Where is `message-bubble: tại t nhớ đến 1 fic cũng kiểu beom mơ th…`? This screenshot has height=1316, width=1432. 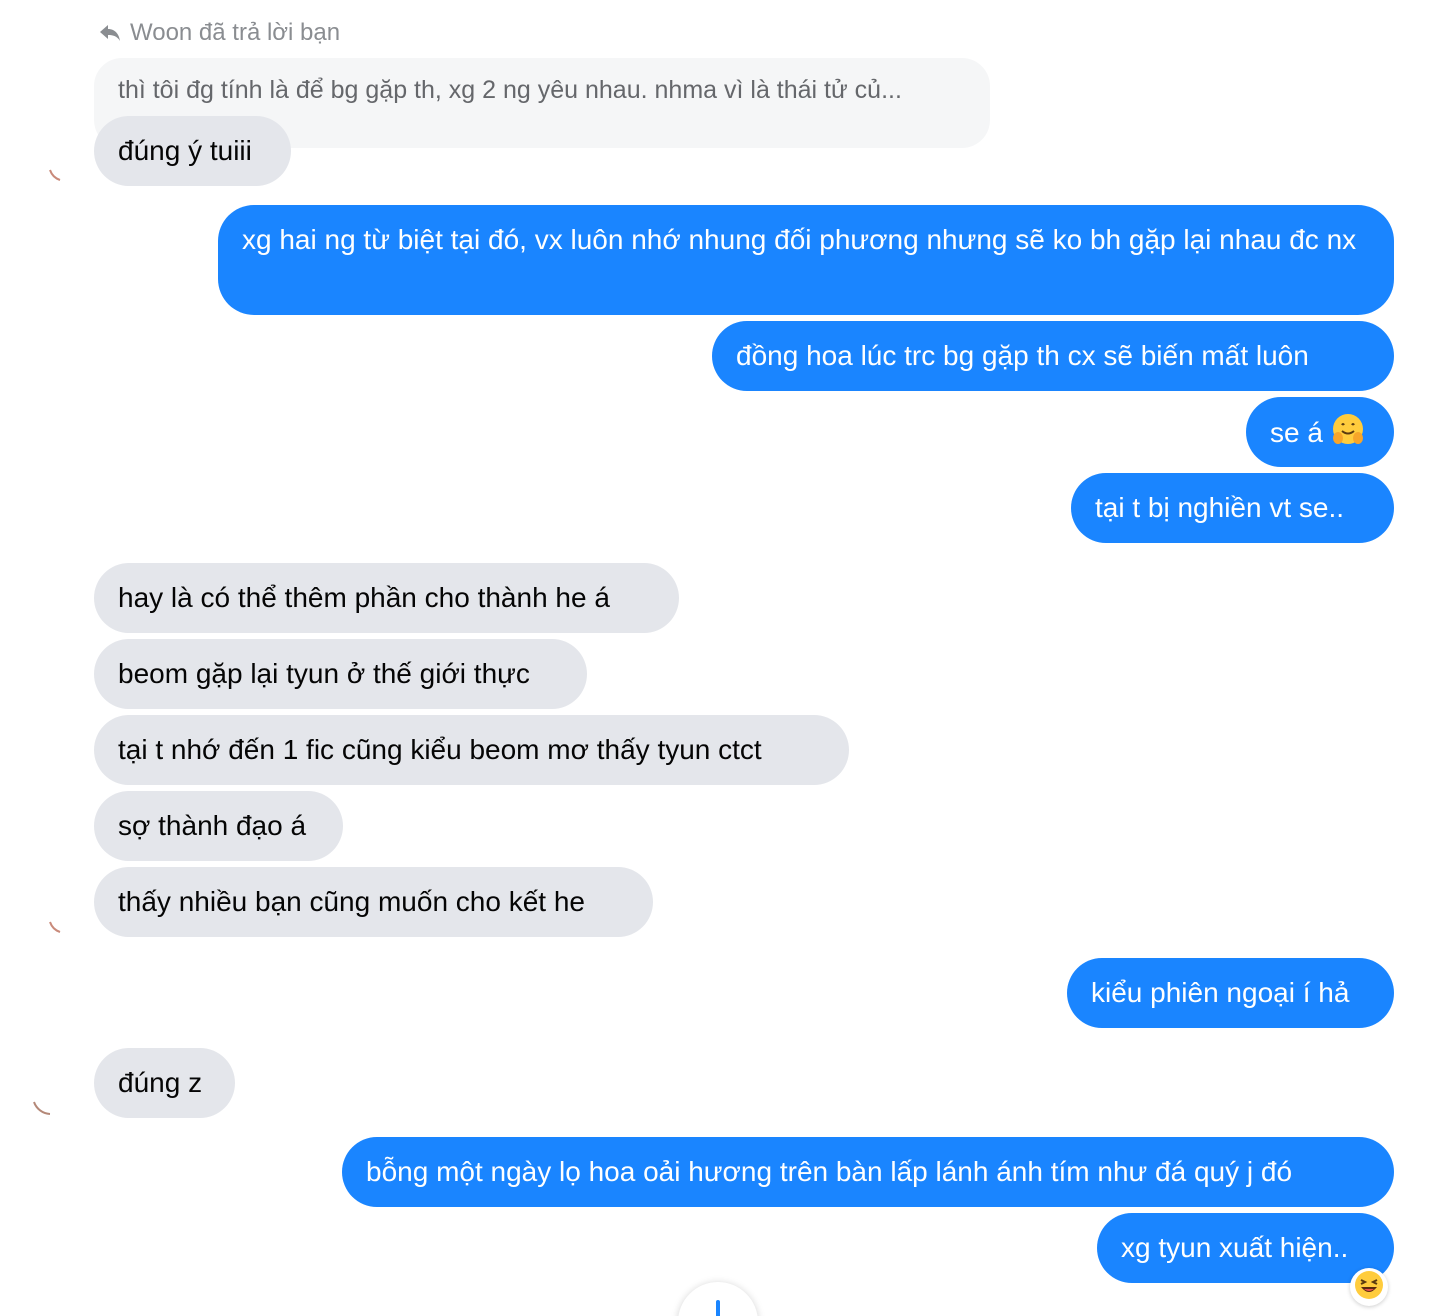
message-bubble: tại t nhớ đến 1 fic cũng kiểu beom mơ th… is located at coordinates (471, 750).